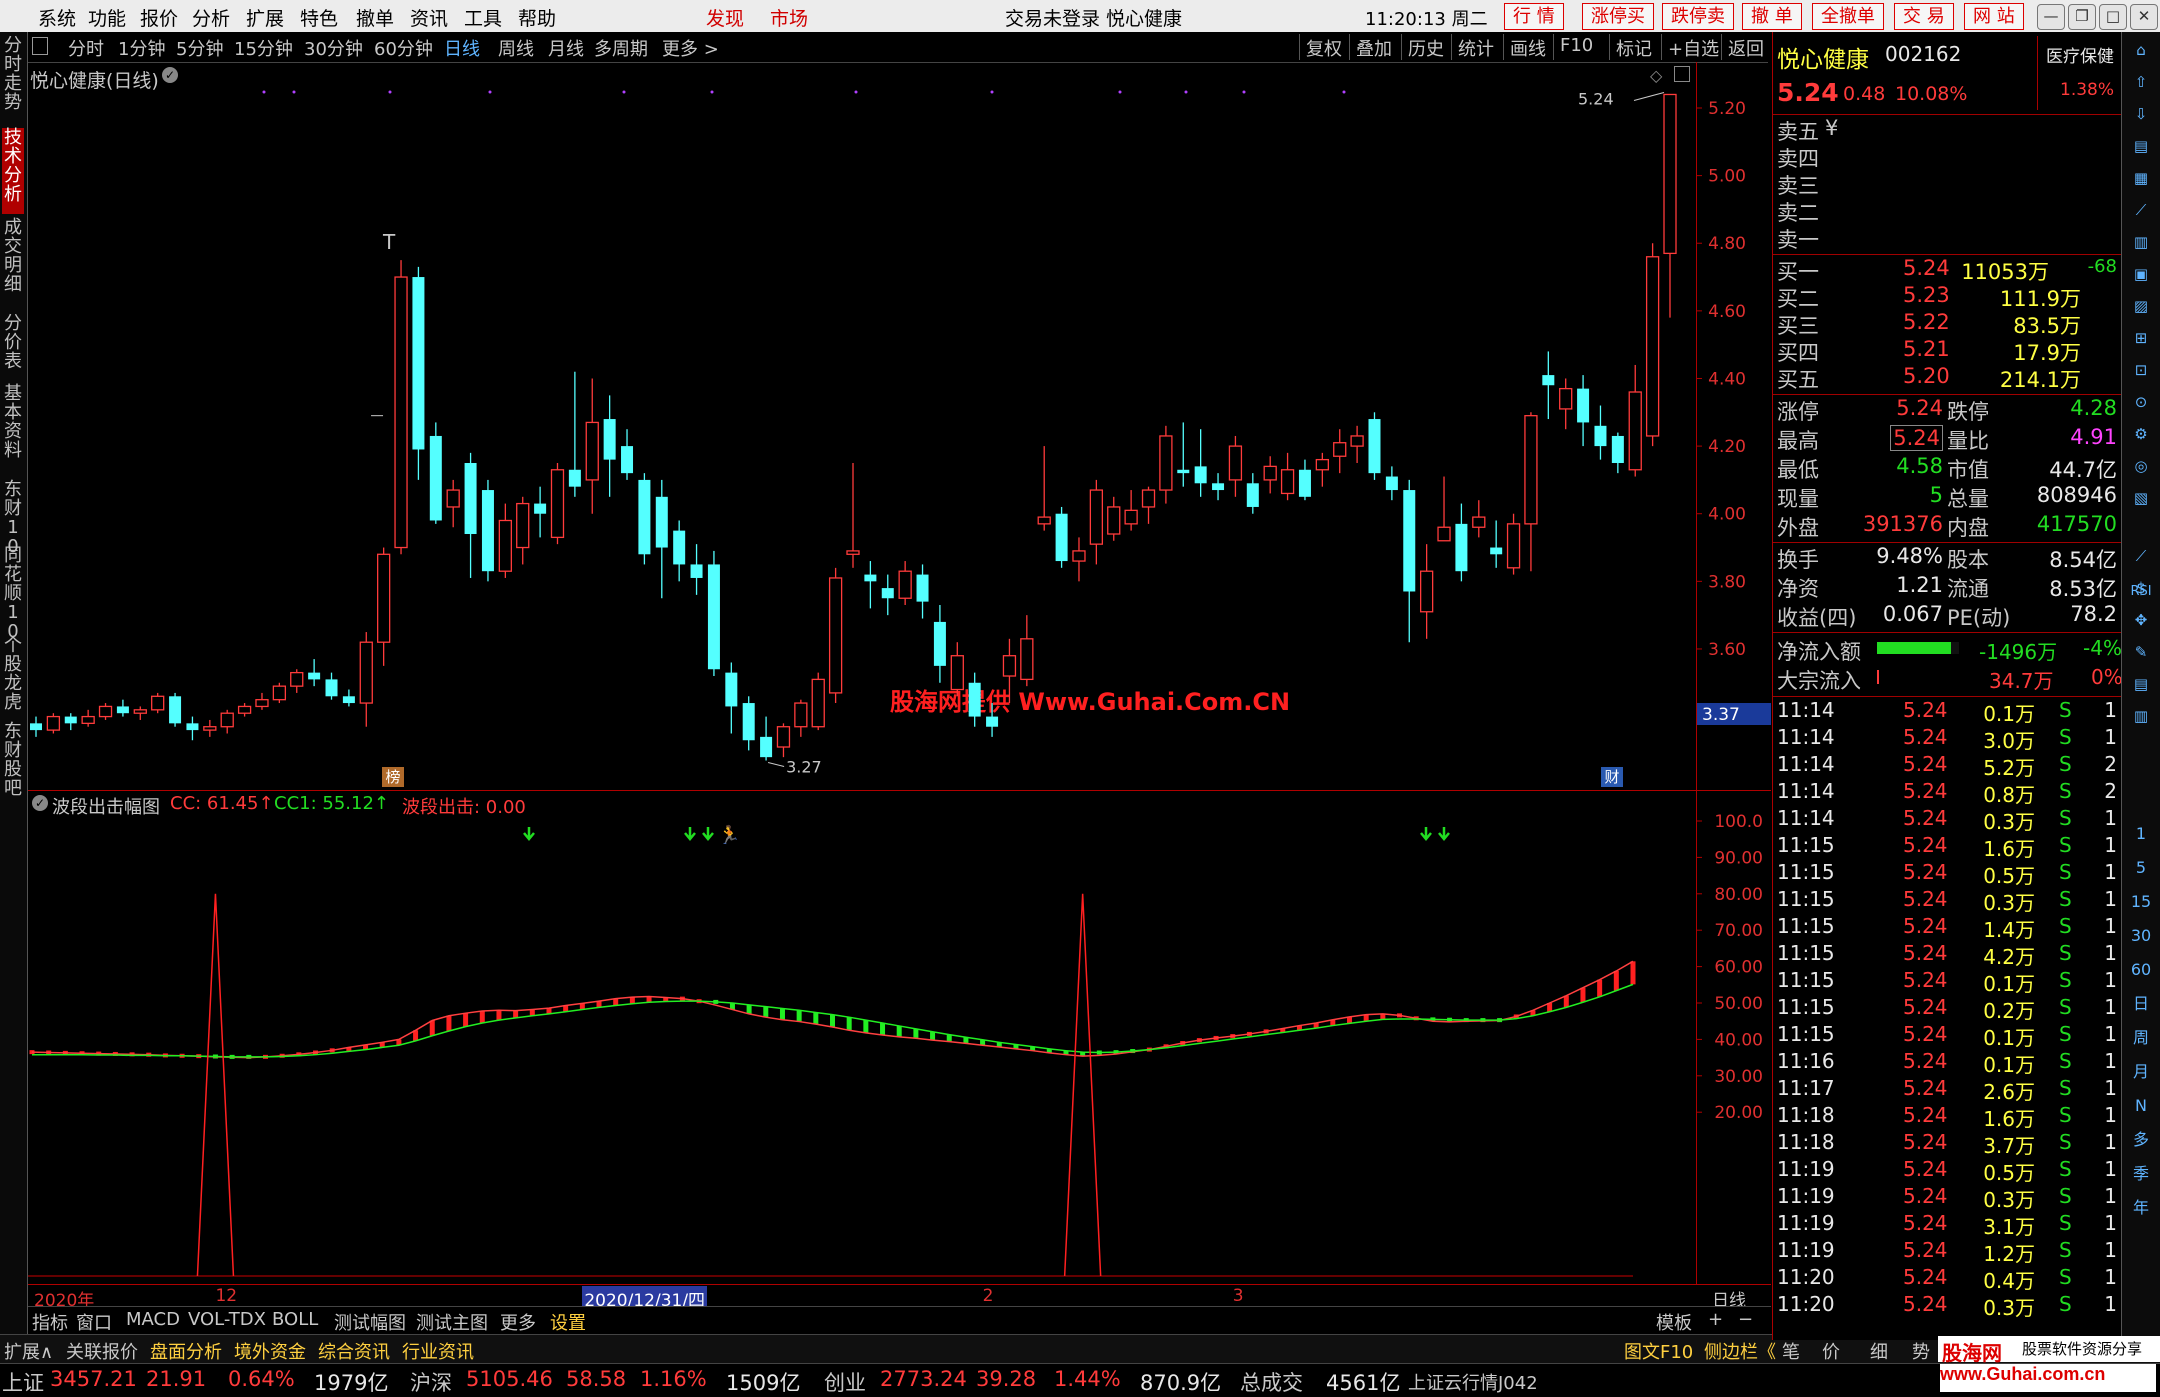  What do you see at coordinates (263, 48) in the screenshot?
I see `period-tab-3: 15分钟` at bounding box center [263, 48].